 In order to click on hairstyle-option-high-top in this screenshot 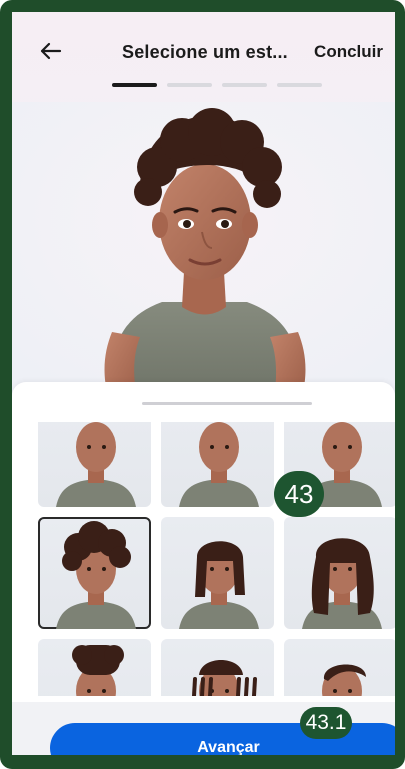, I will do `click(94, 667)`.